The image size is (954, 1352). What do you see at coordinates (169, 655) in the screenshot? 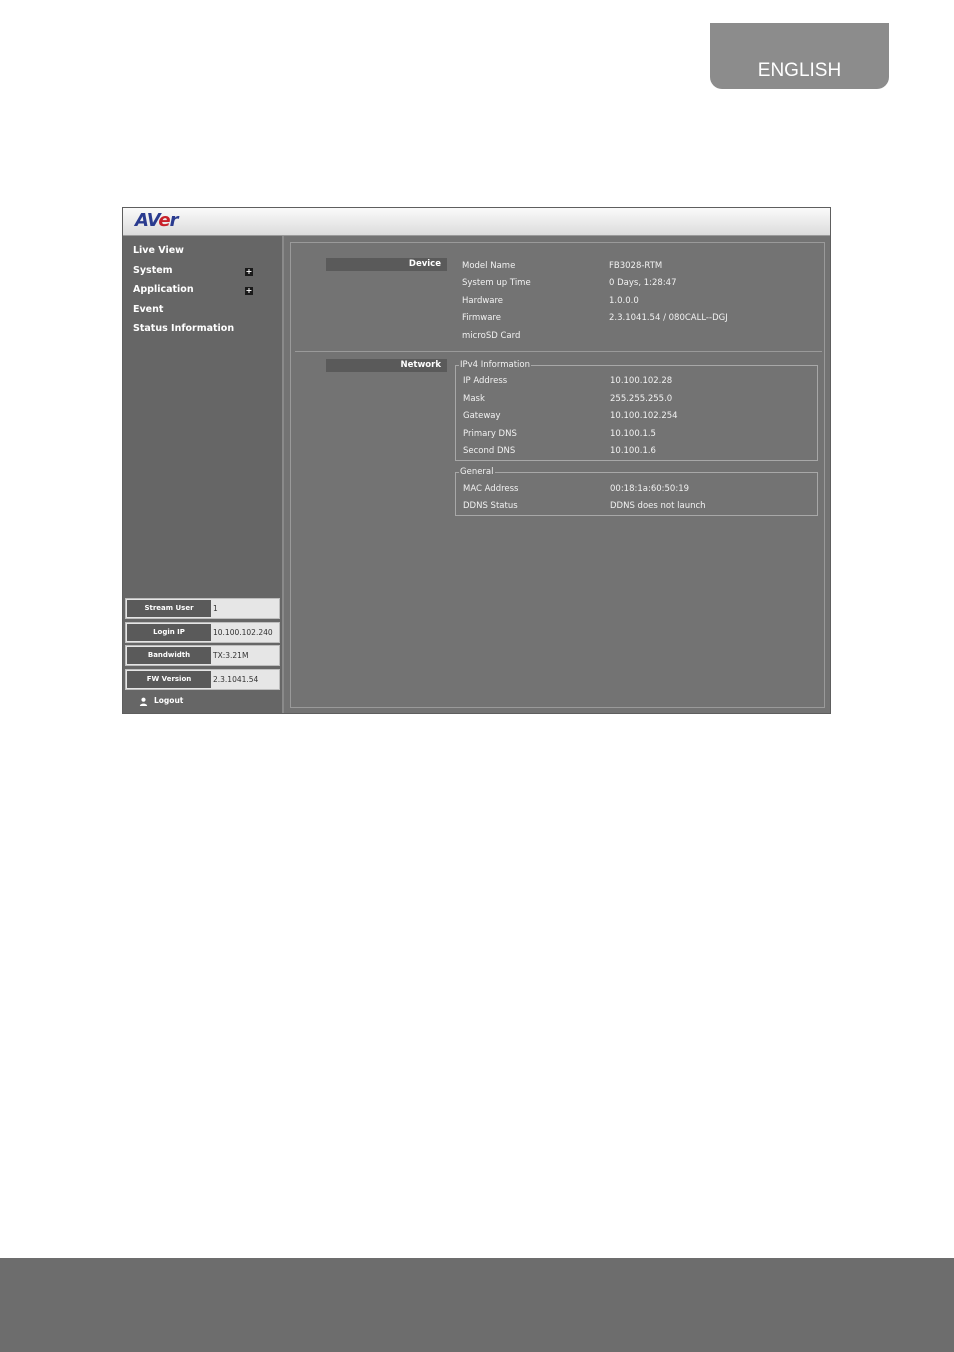
I see `info-label: Bandwidth` at bounding box center [169, 655].